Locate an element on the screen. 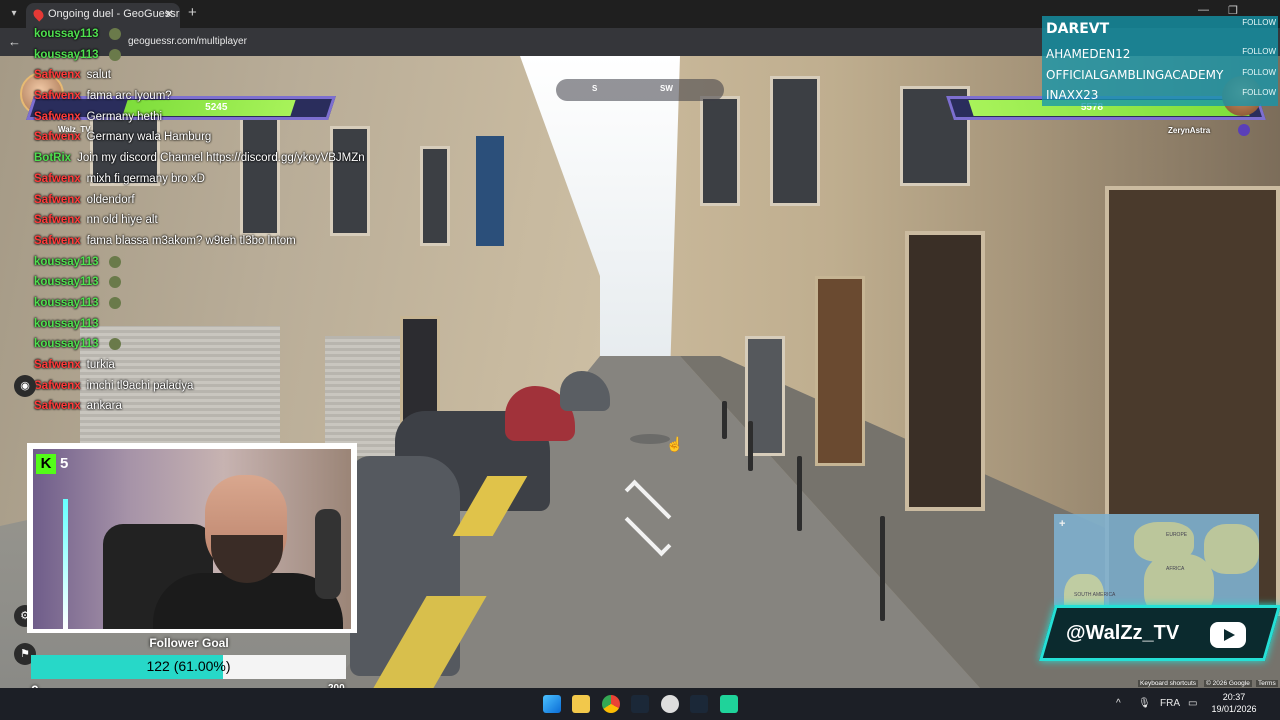 The height and width of the screenshot is (720, 1280). map-pin-icon: ◉ is located at coordinates (25, 386).